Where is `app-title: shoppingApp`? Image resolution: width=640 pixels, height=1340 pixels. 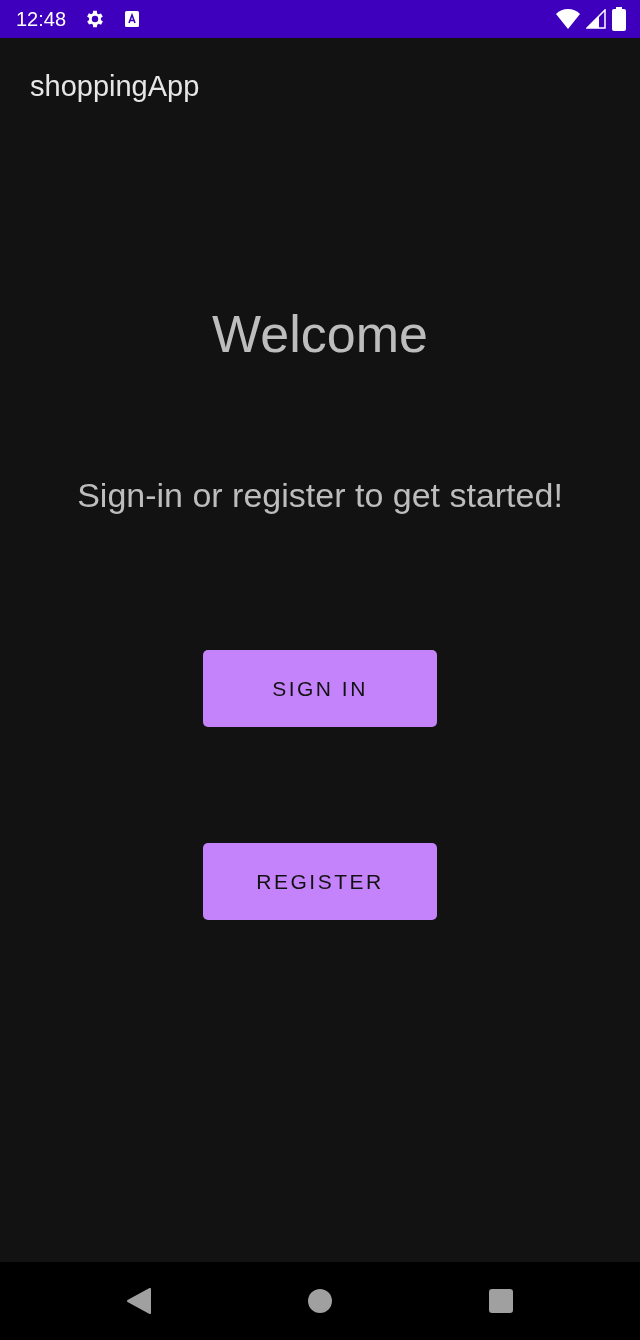 app-title: shoppingApp is located at coordinates (115, 86).